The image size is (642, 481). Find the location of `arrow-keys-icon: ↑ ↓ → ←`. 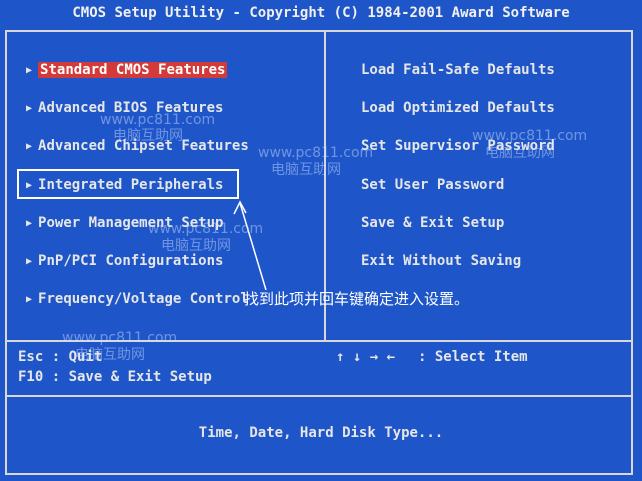

arrow-keys-icon: ↑ ↓ → ← is located at coordinates (366, 357).